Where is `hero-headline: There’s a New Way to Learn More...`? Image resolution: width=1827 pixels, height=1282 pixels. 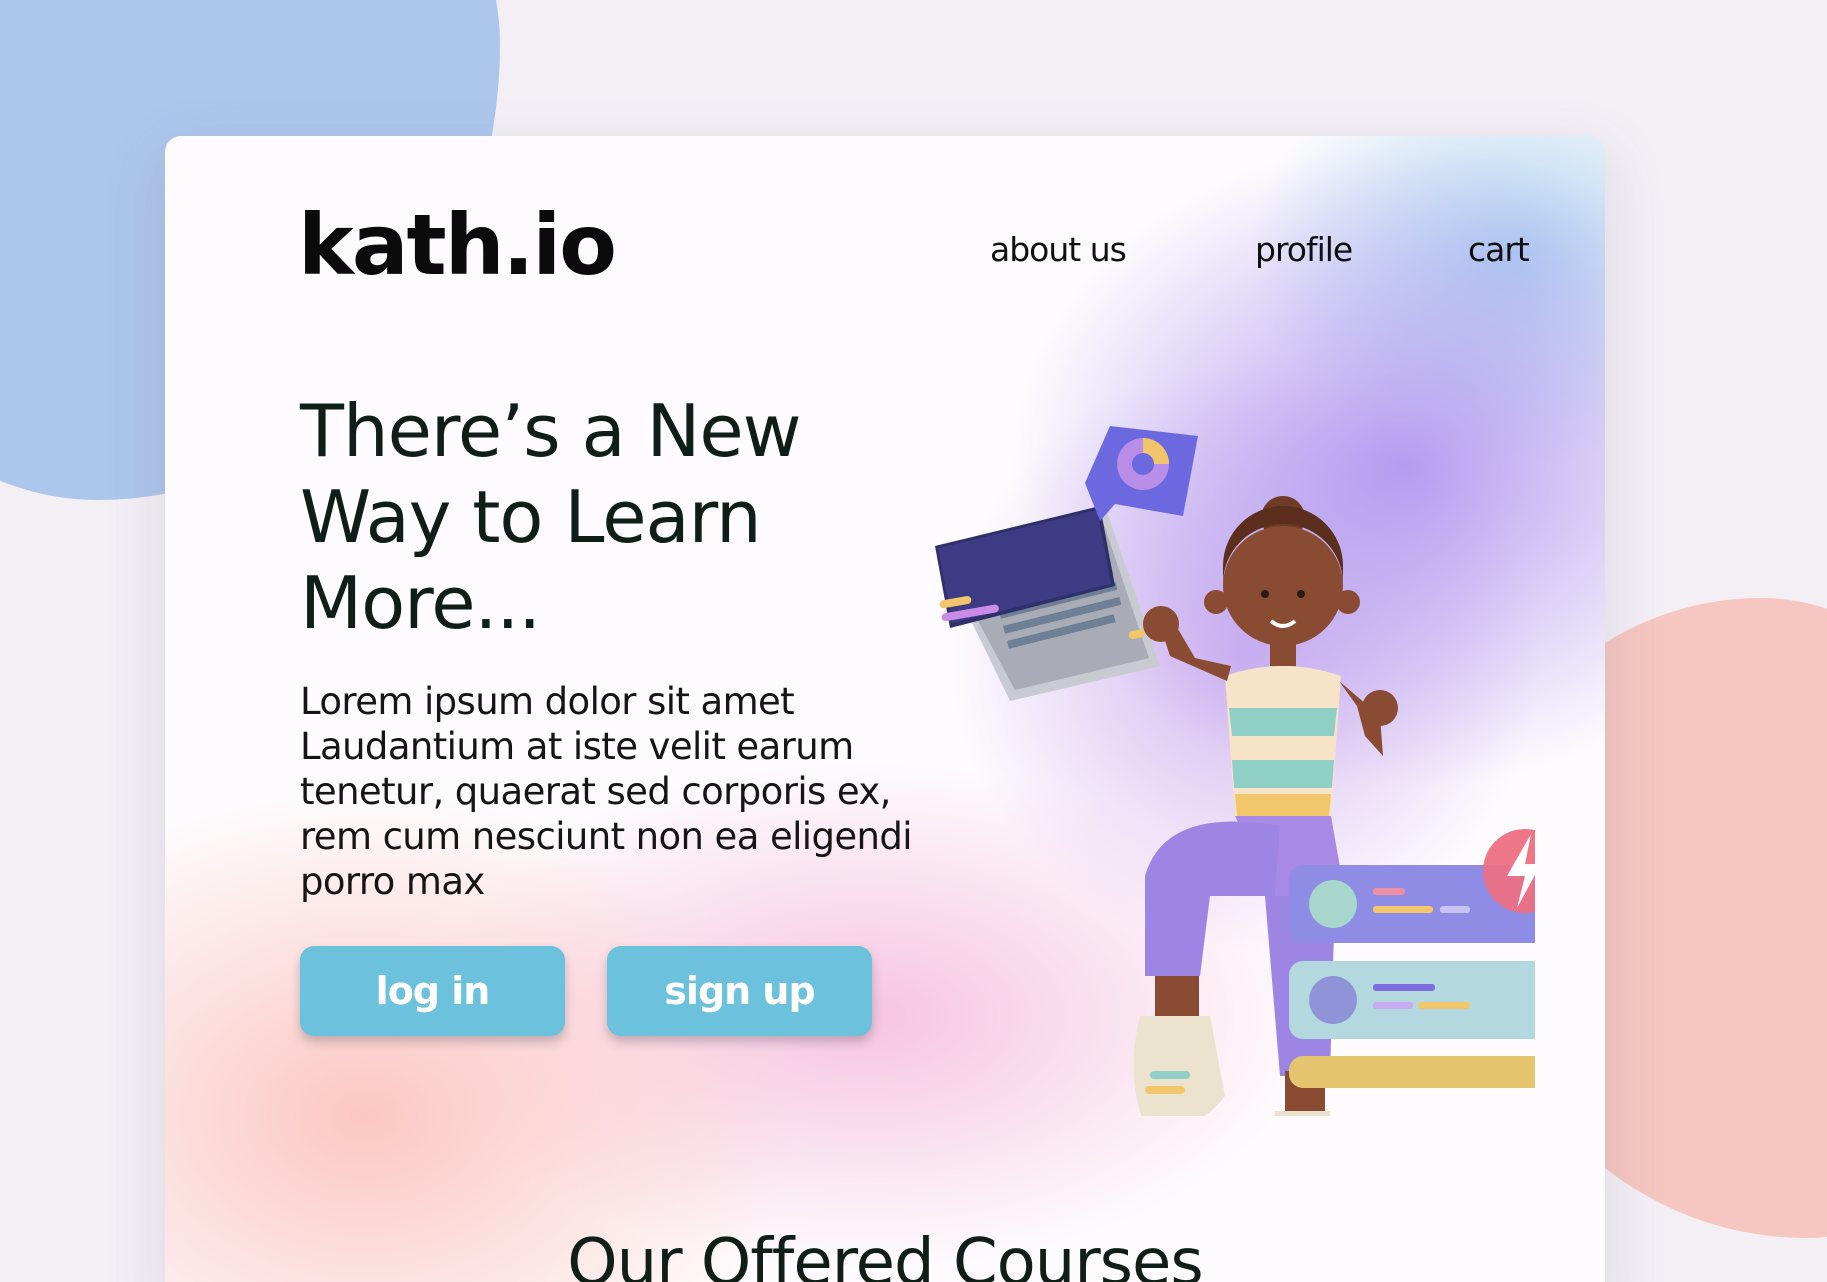 hero-headline: There’s a New Way to Learn More... is located at coordinates (551, 517).